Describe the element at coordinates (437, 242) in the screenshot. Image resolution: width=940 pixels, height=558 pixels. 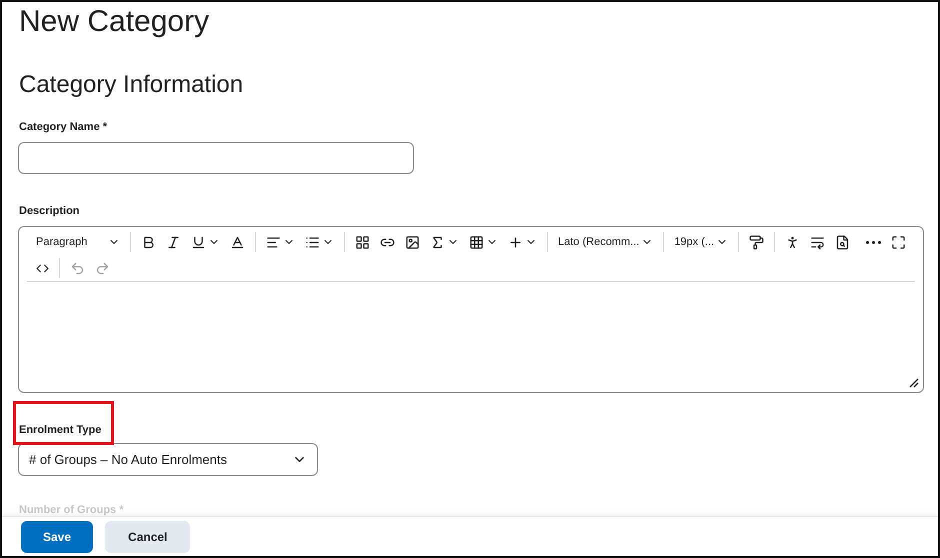
I see `sigma-icon` at that location.